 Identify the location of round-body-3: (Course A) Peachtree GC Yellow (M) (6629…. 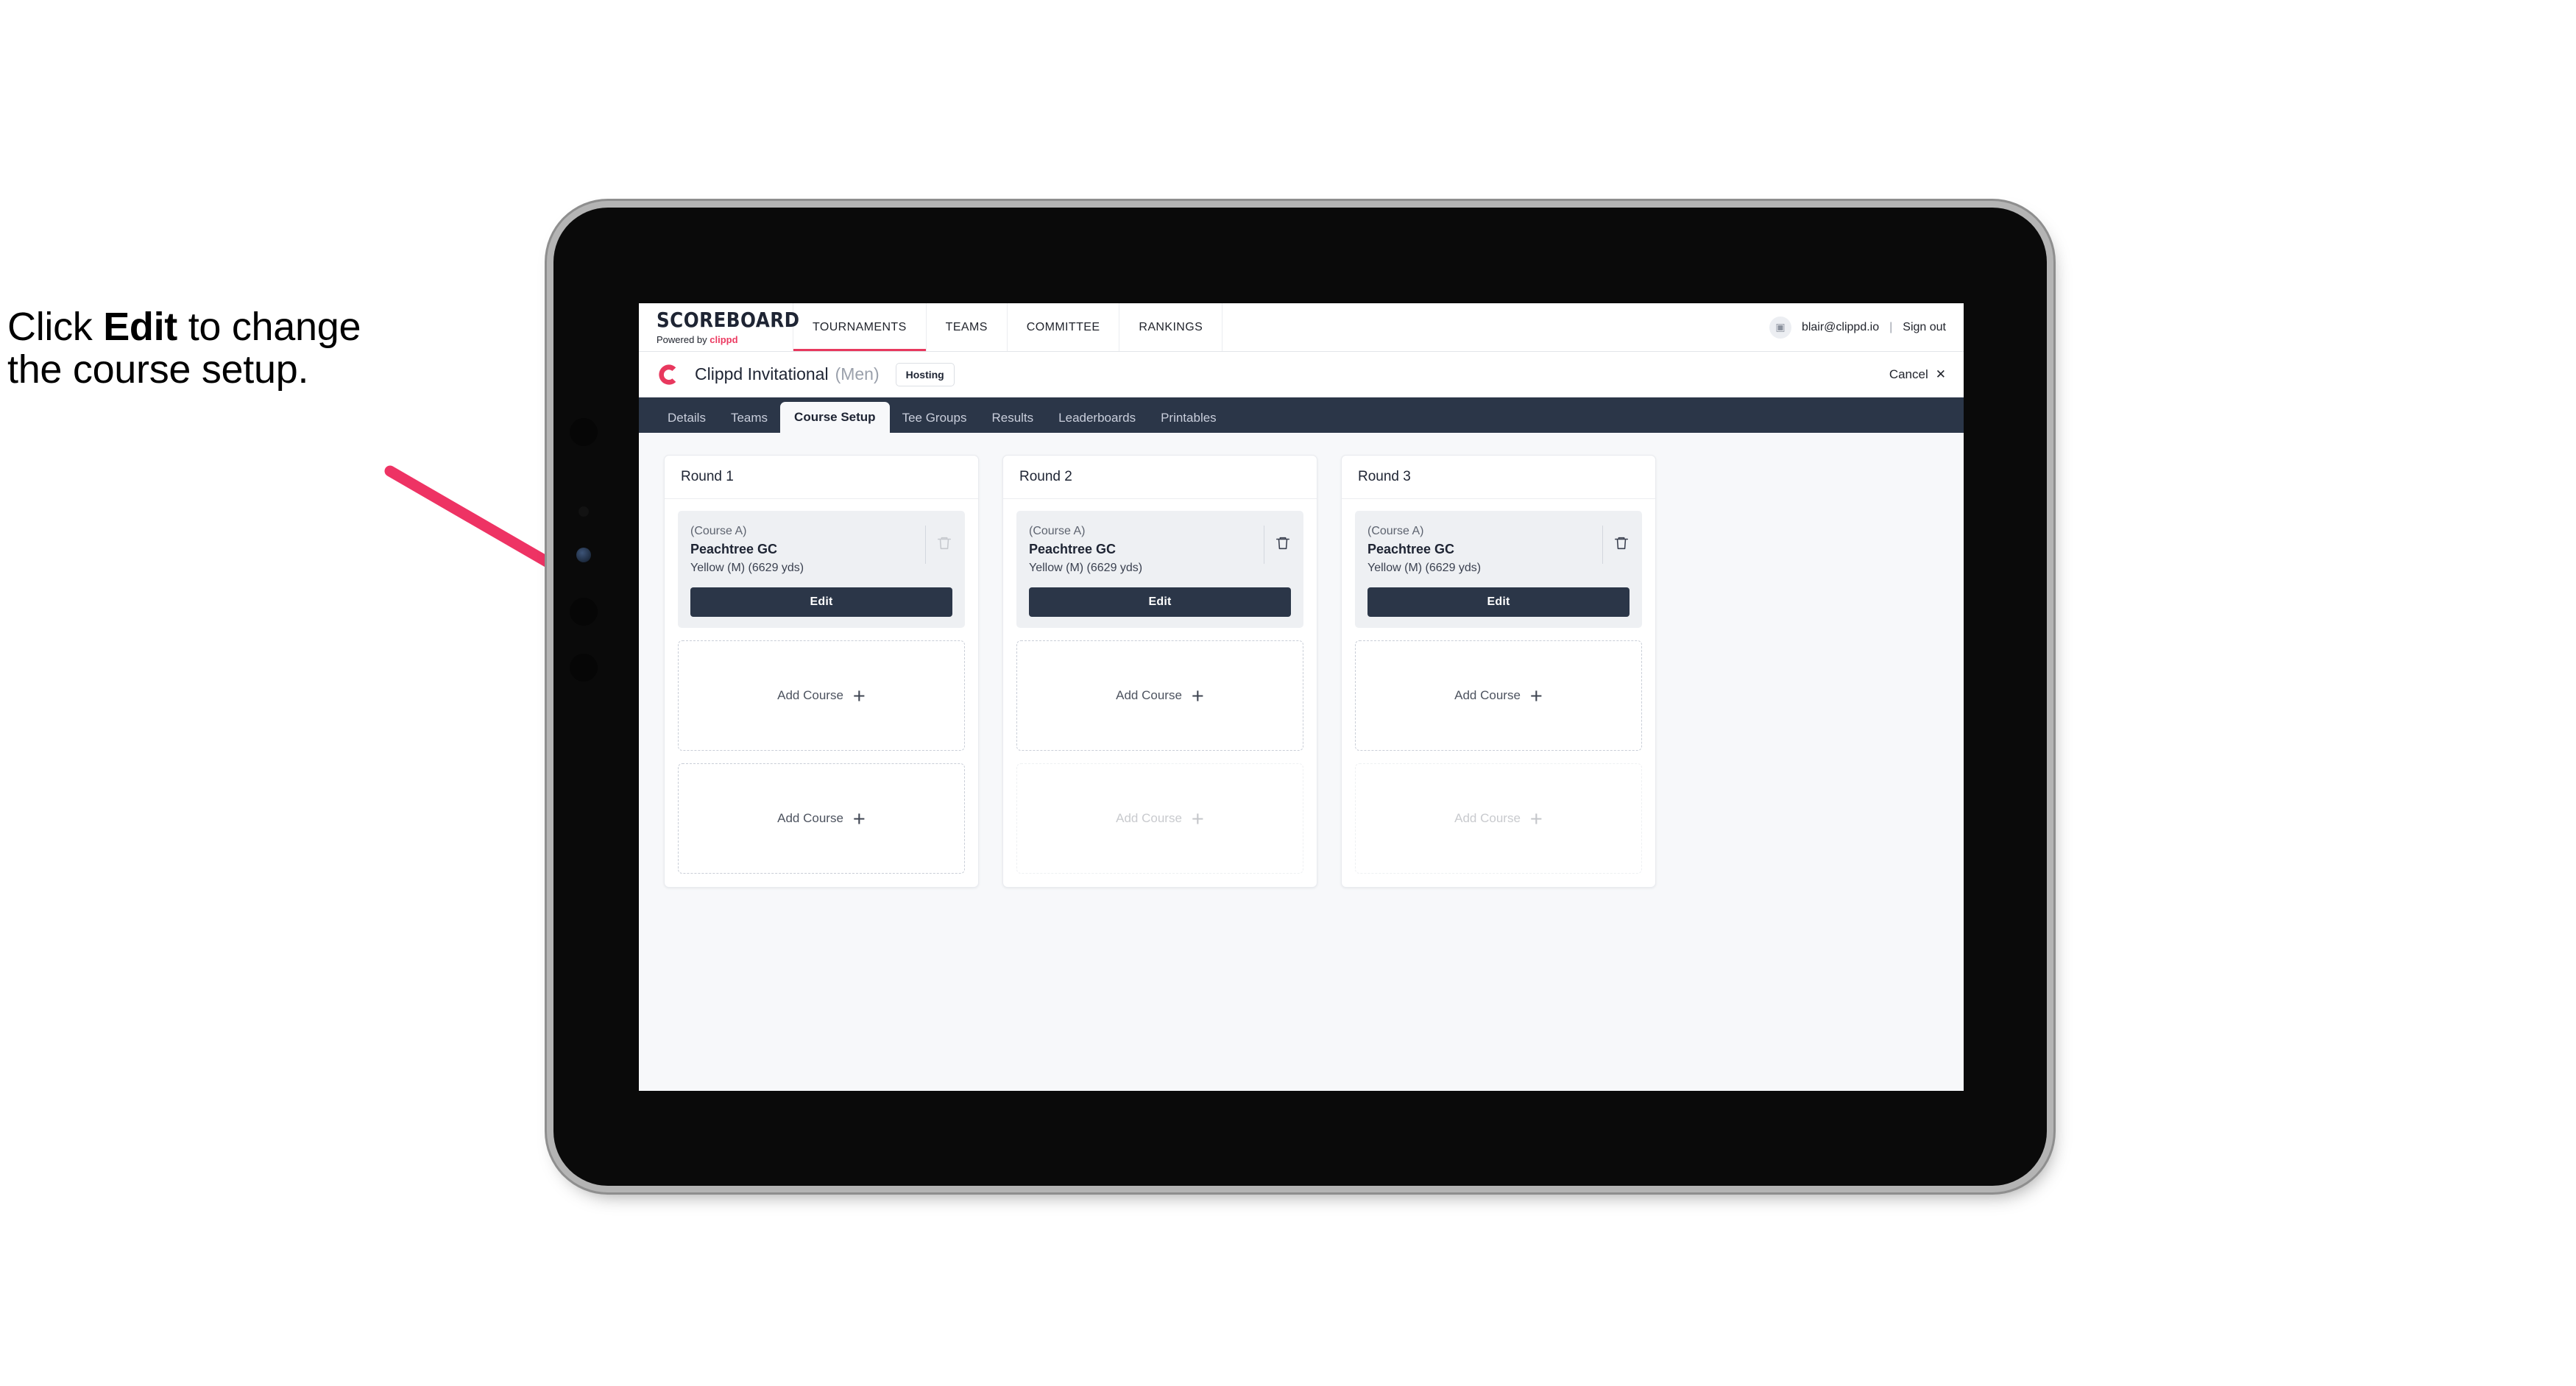
(1498, 693).